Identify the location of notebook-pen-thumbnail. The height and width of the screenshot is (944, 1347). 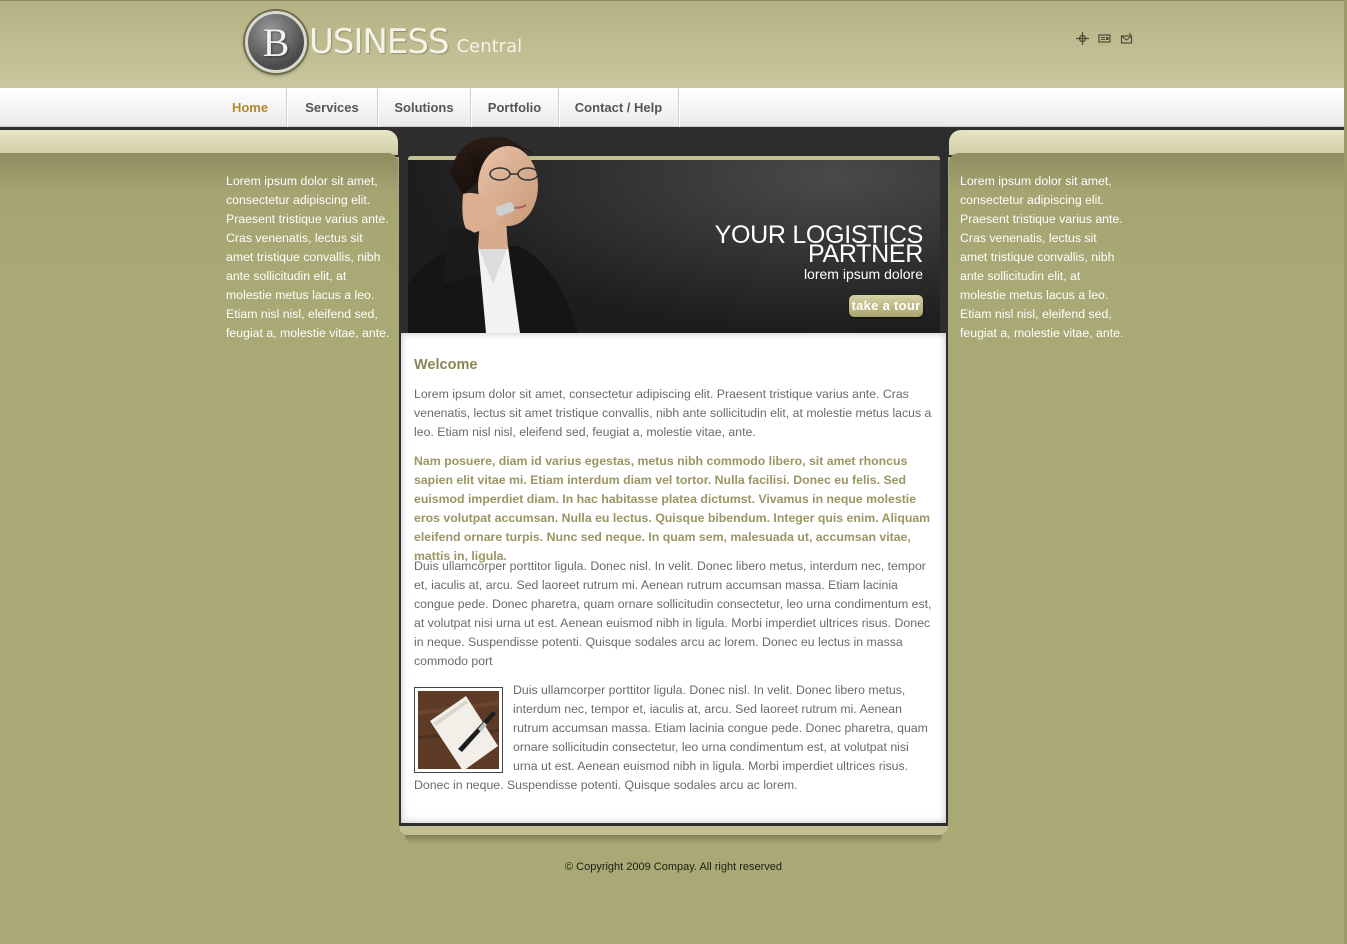
(458, 730).